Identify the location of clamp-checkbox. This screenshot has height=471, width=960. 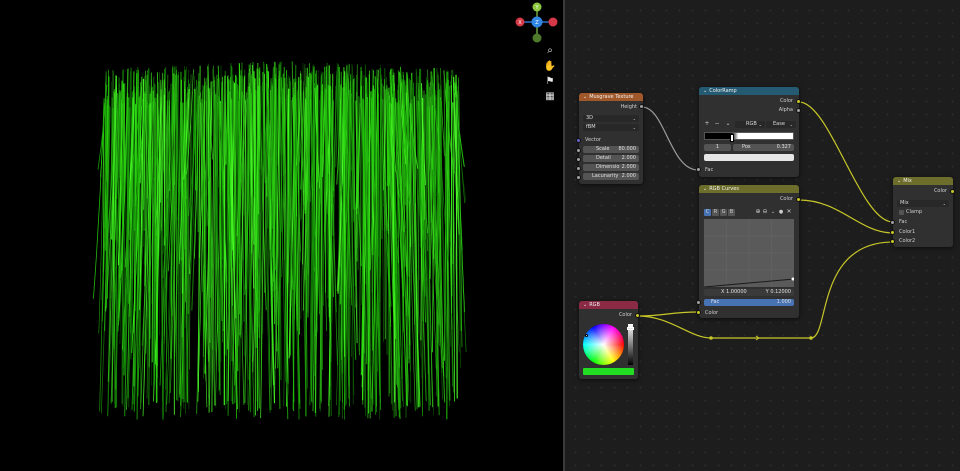
(901, 212).